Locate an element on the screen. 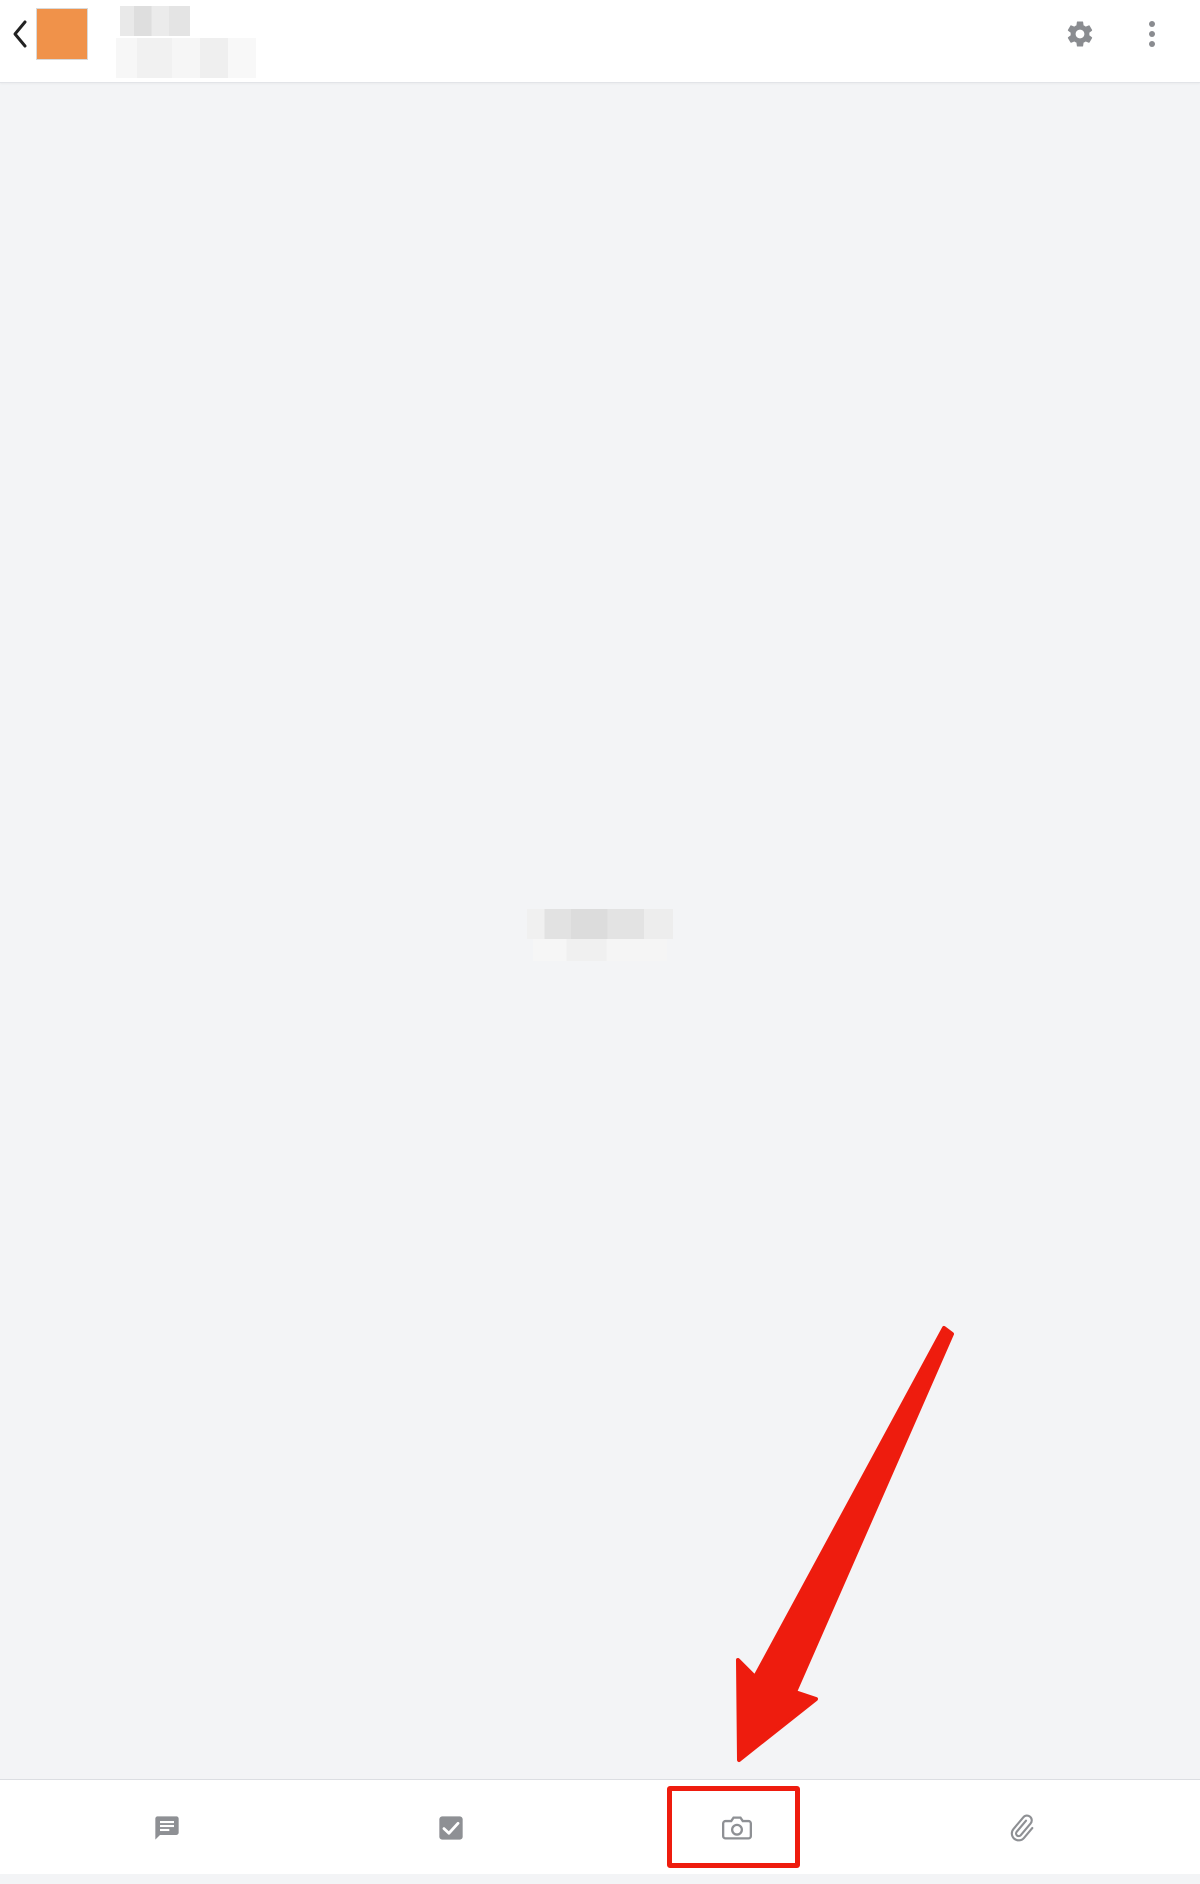 Image resolution: width=1200 pixels, height=1884 pixels. paperclip-icon is located at coordinates (1022, 1827).